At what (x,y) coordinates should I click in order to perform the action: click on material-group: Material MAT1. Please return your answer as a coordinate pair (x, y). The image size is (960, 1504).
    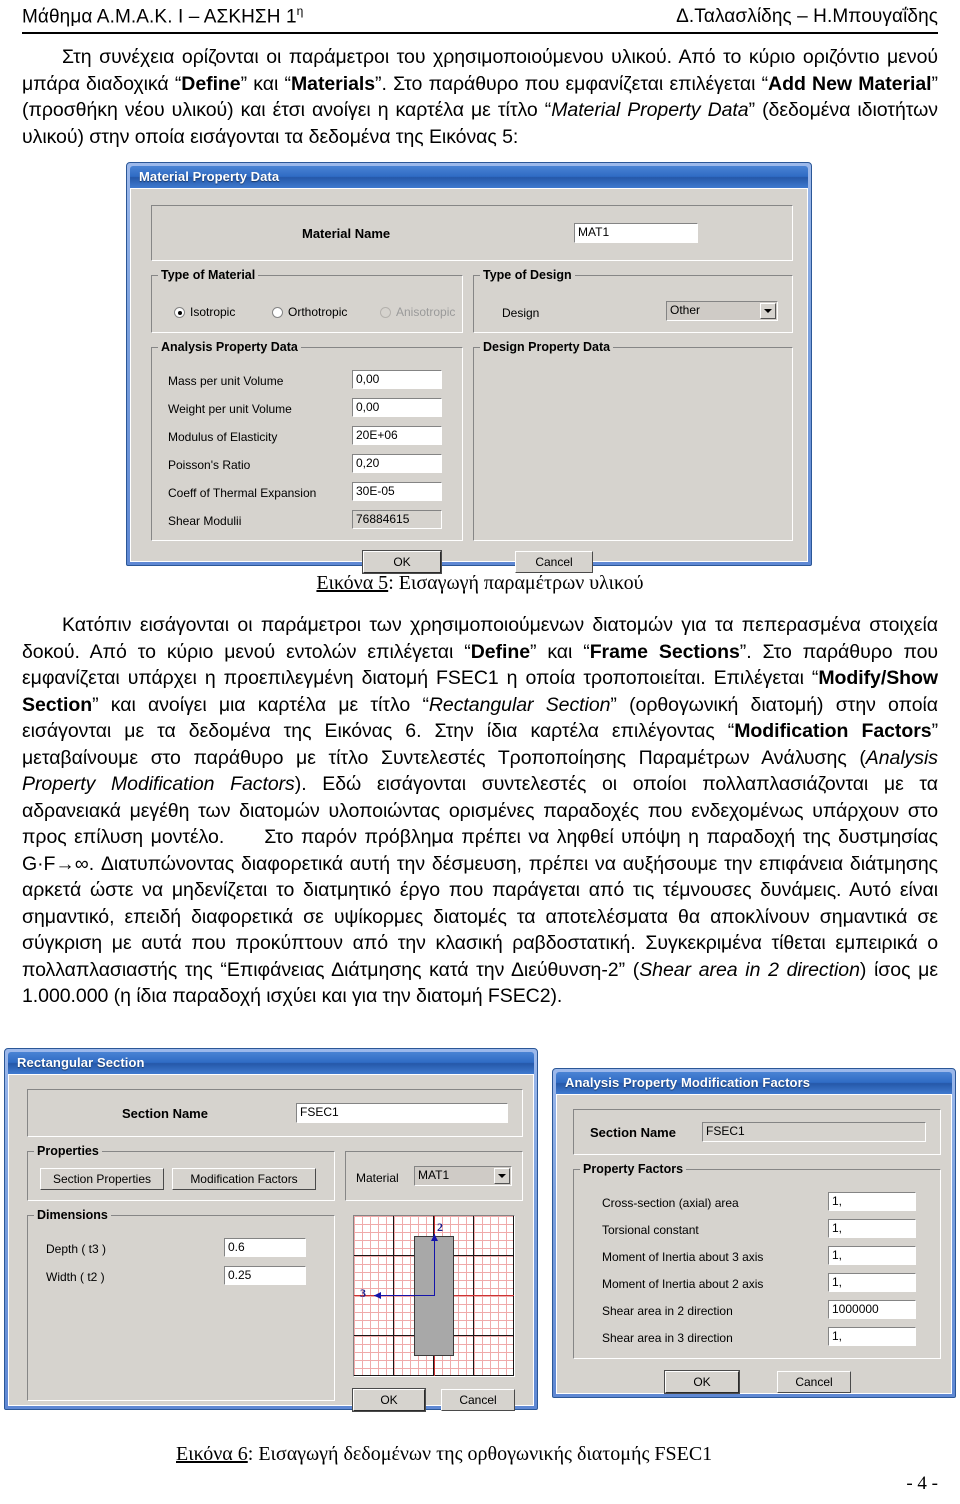
    Looking at the image, I should click on (434, 1176).